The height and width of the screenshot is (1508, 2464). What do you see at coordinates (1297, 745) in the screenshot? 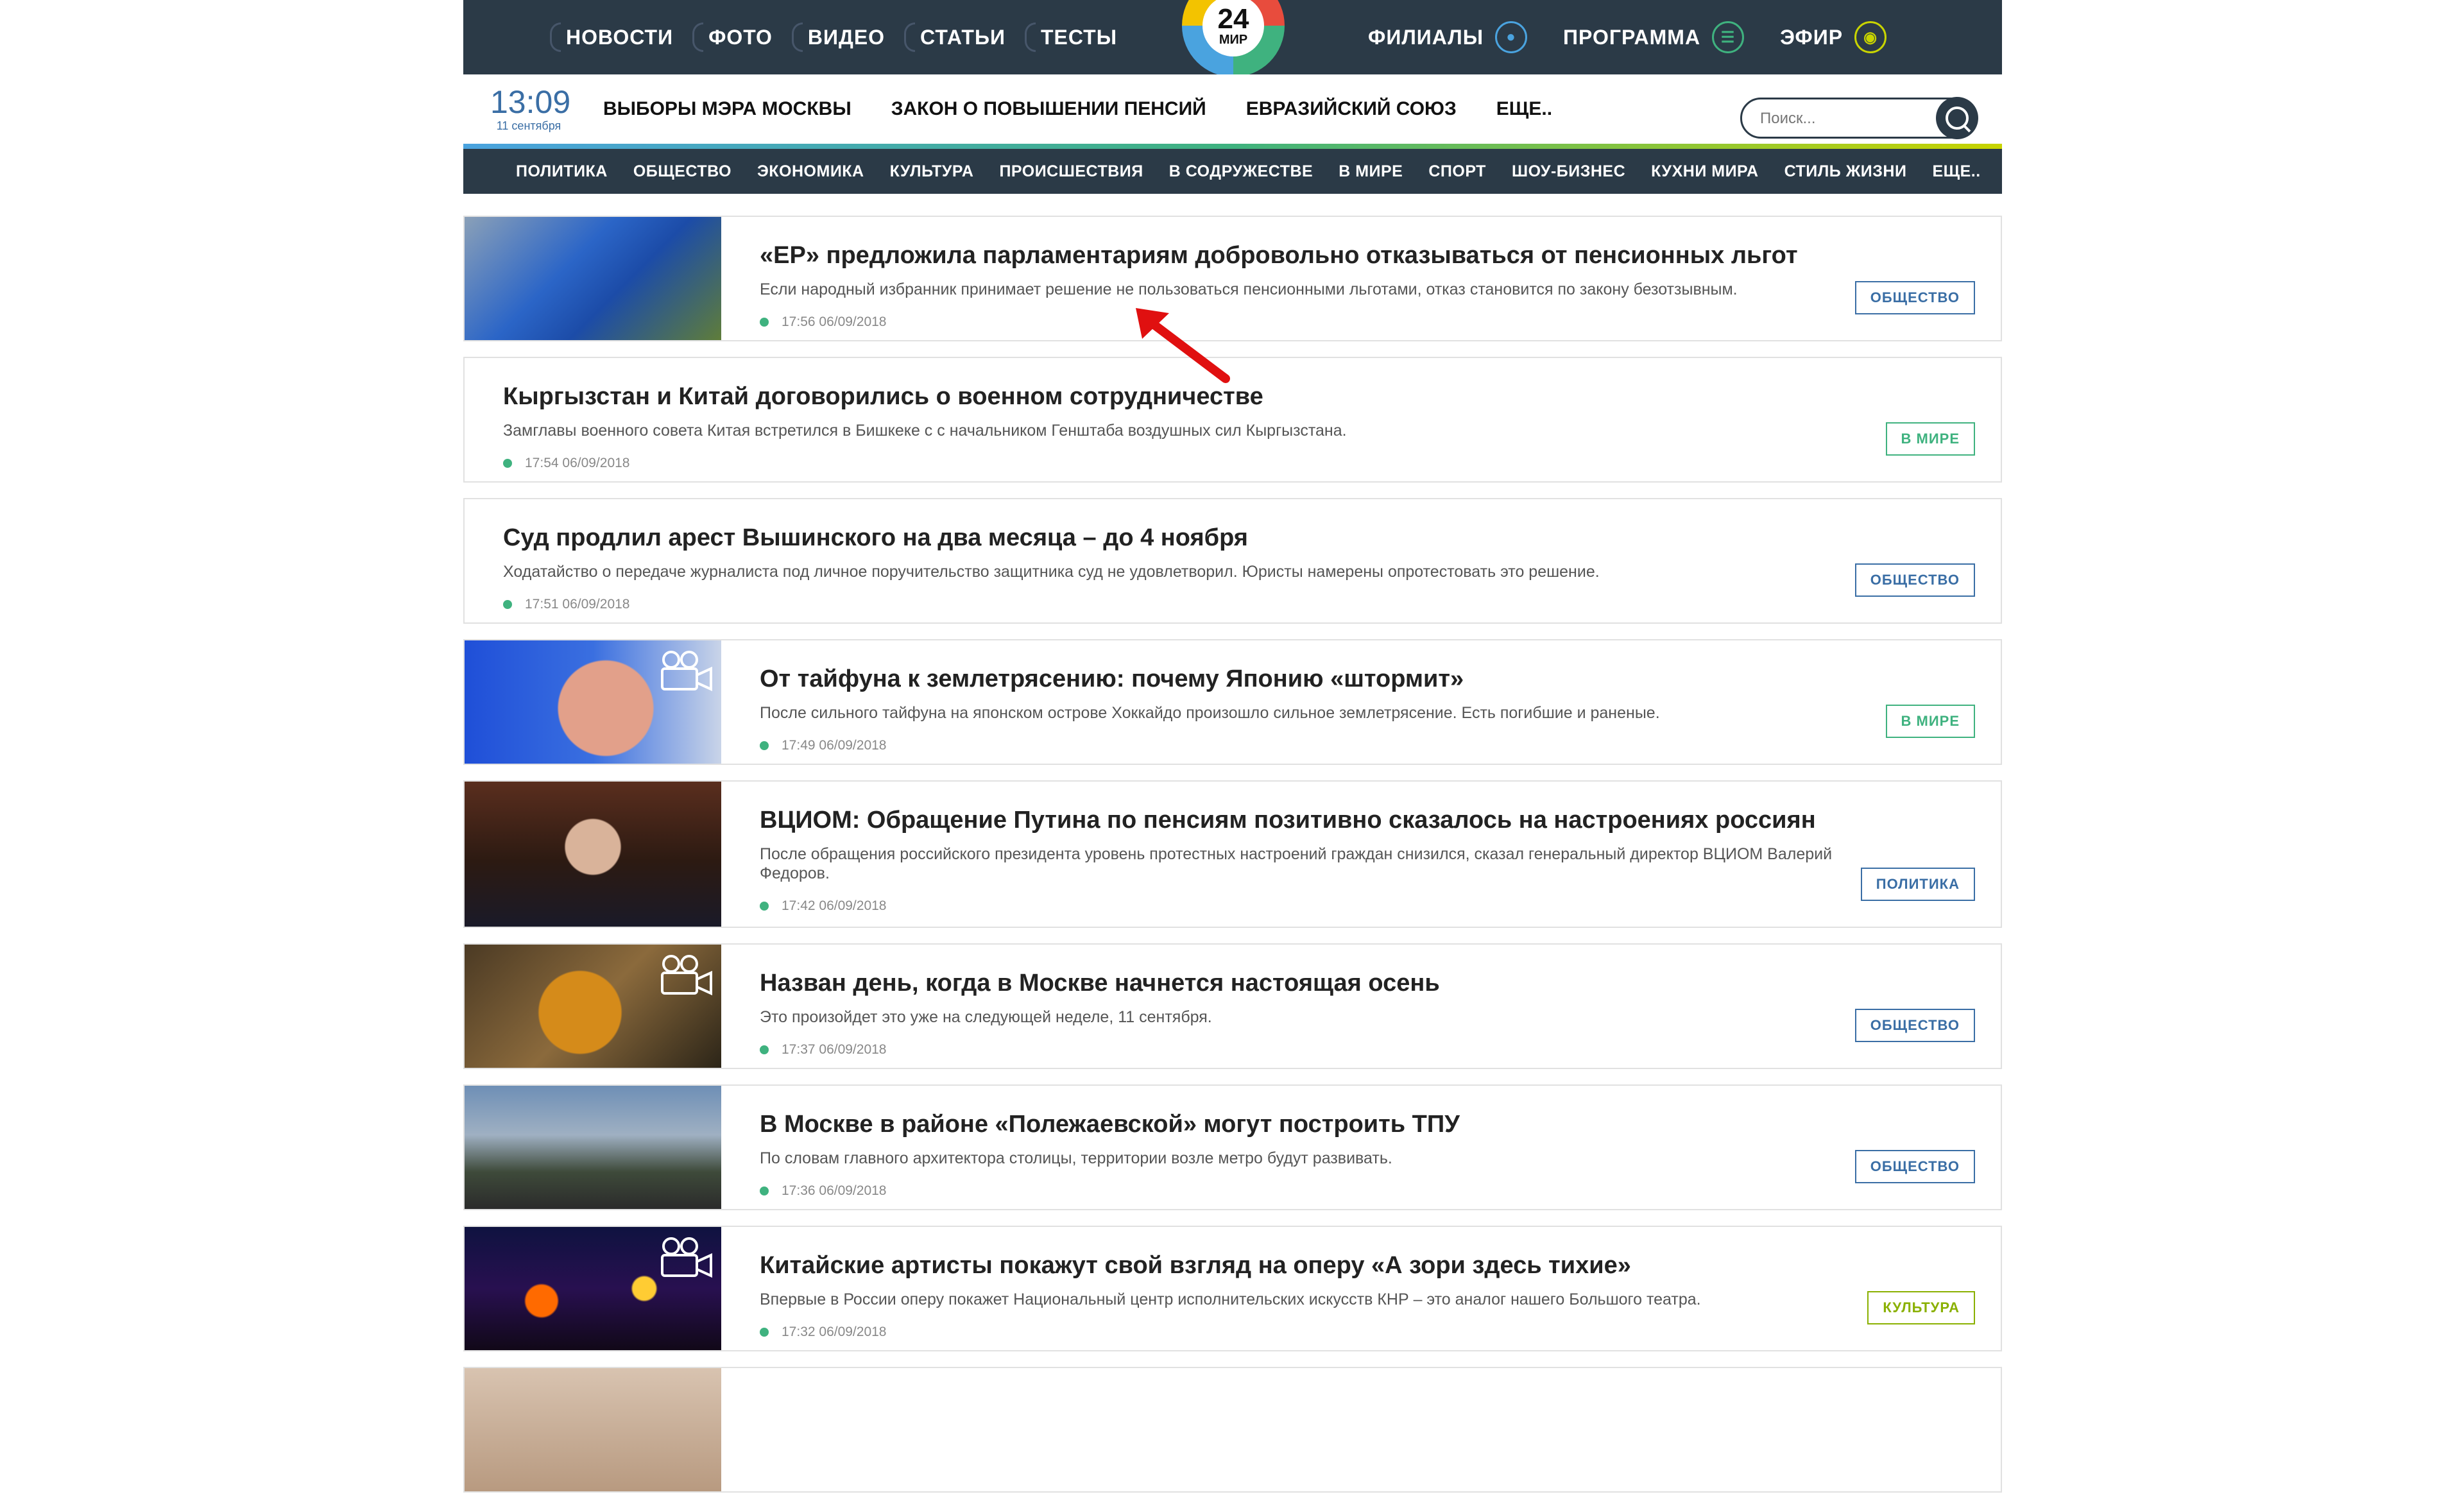
I see `news-meta: 17:49 06/09/2018` at bounding box center [1297, 745].